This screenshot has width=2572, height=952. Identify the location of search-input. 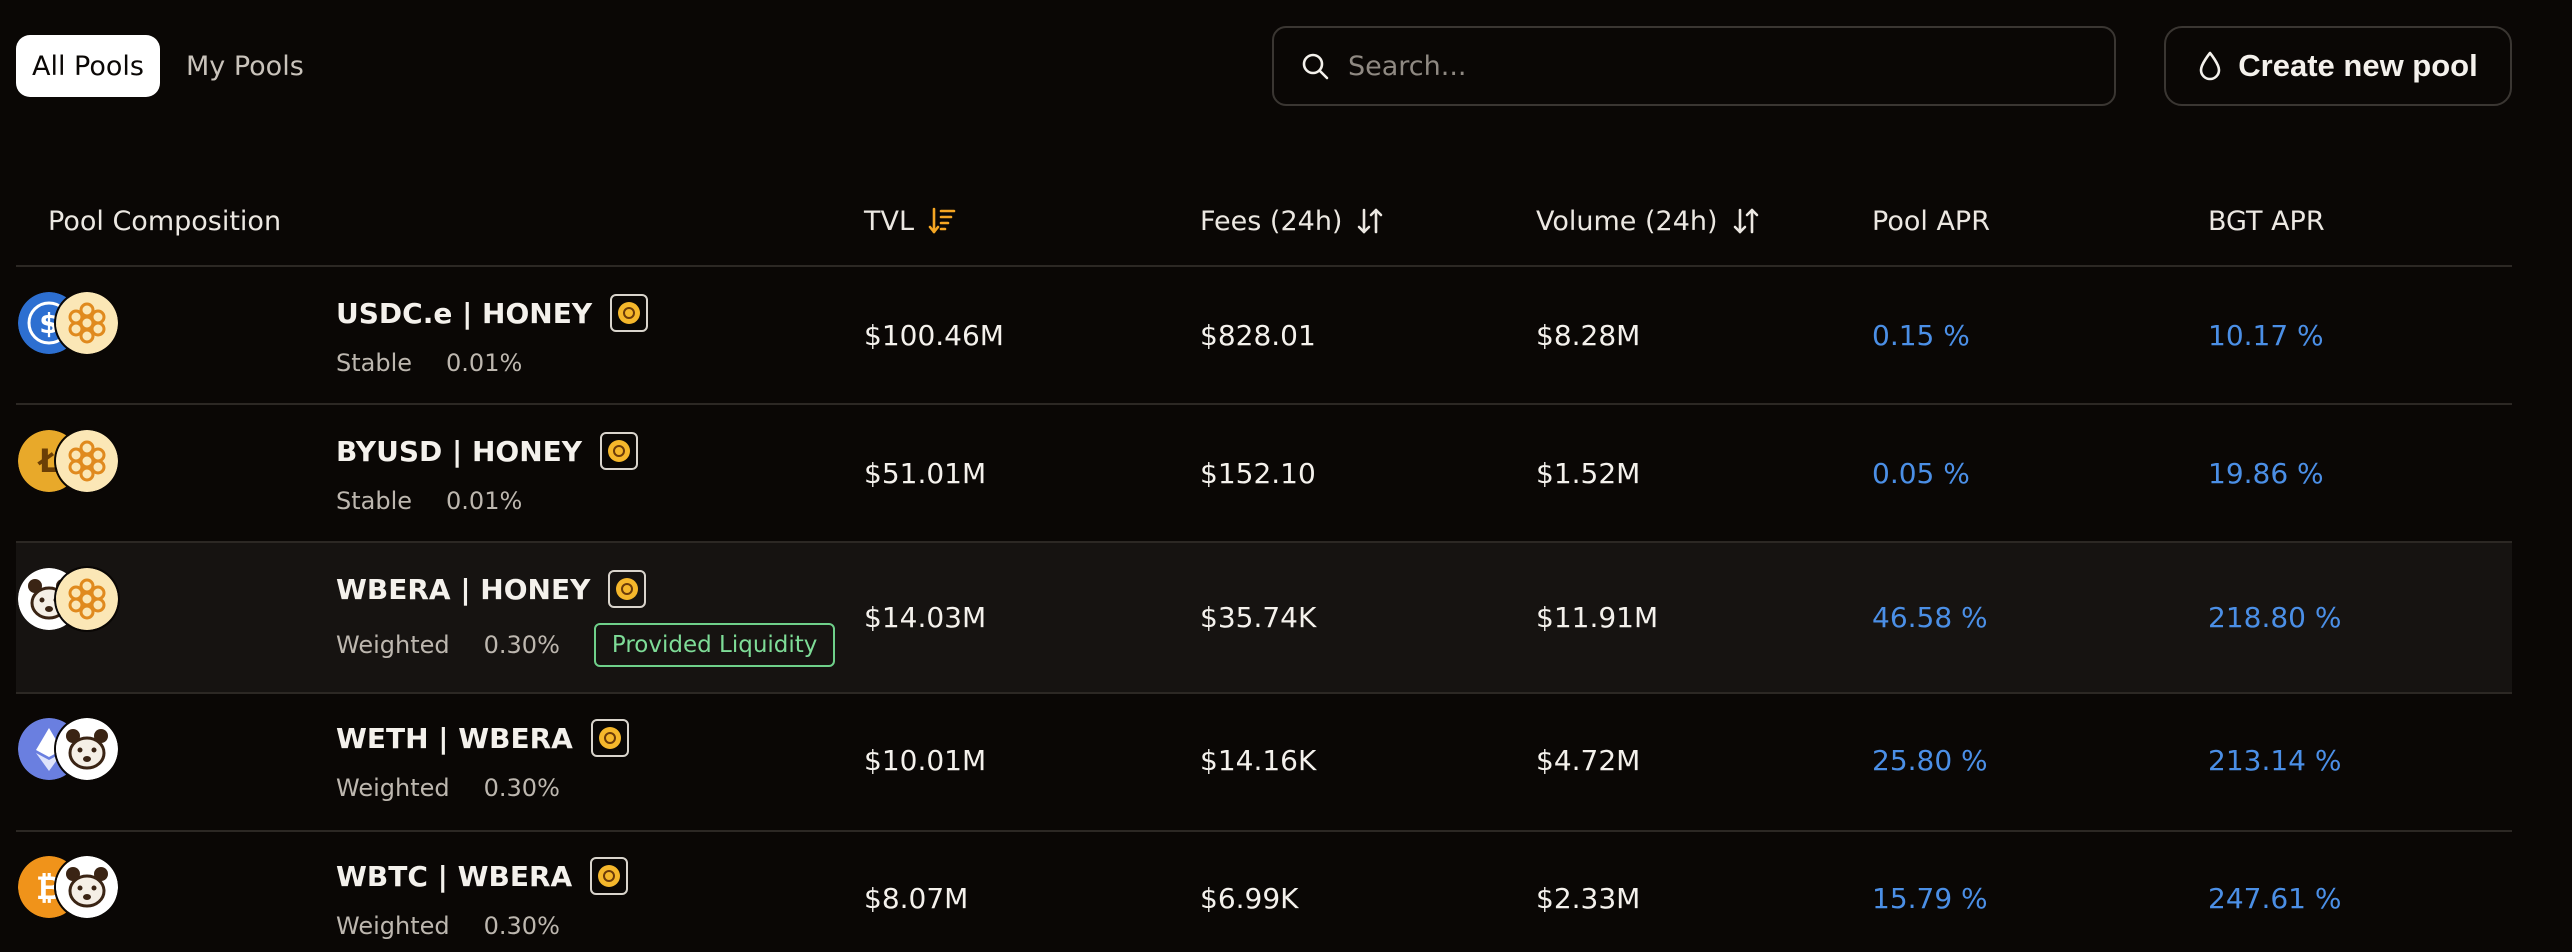
(1731, 66).